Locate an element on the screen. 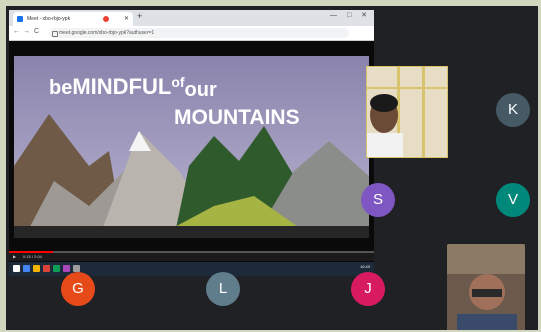 The image size is (541, 332). participant-avatar-v: V is located at coordinates (513, 200).